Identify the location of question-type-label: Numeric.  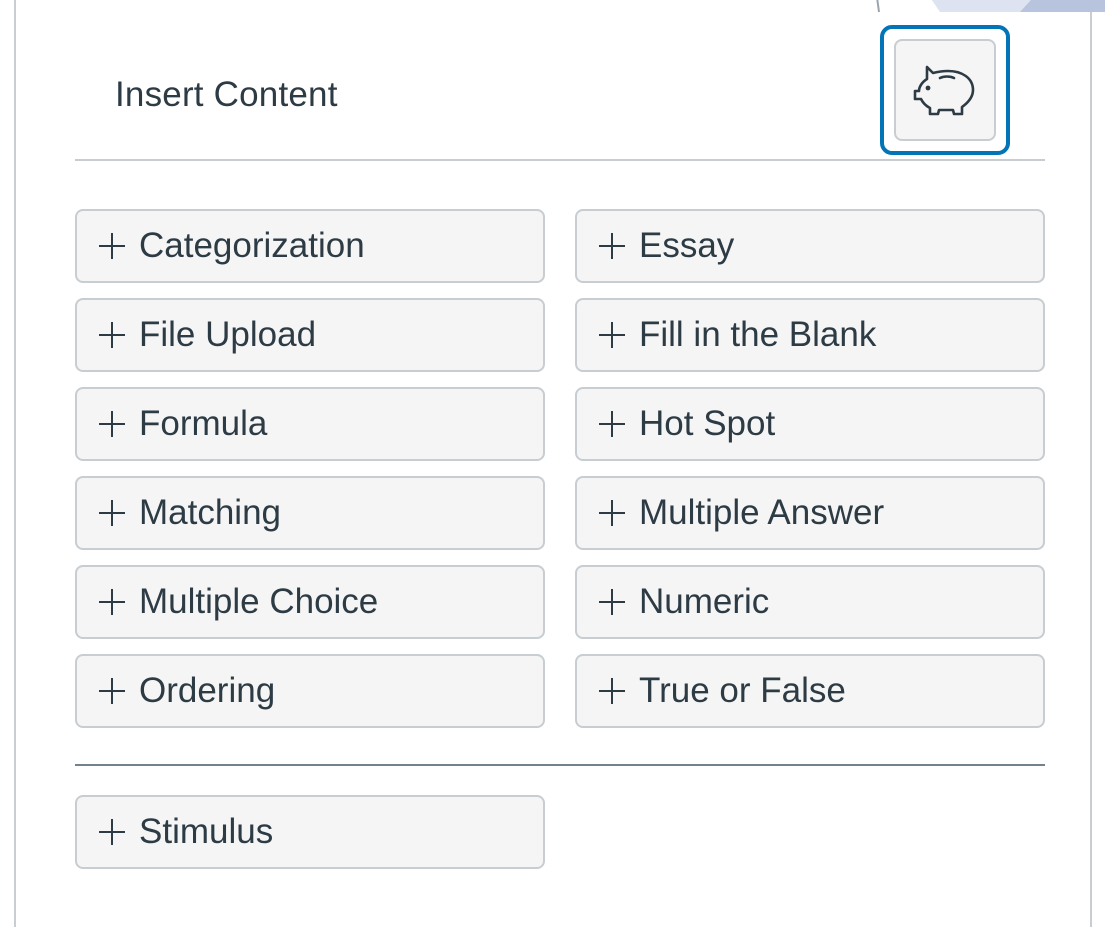
(704, 601).